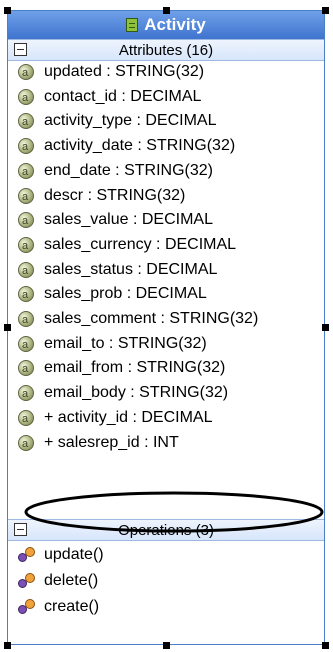 The image size is (333, 652). I want to click on attribute-label: sales_comment : STRING(32), so click(151, 318).